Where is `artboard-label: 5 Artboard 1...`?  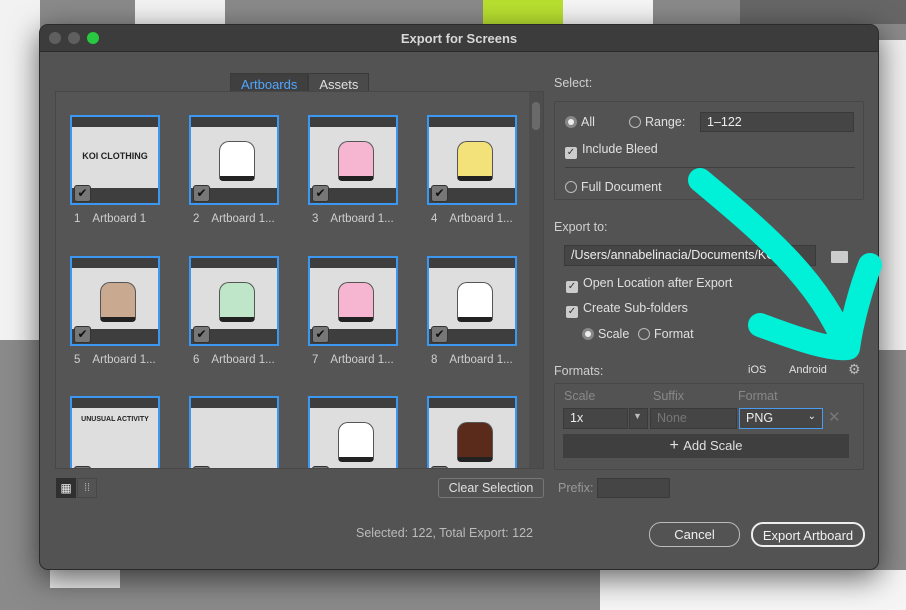 artboard-label: 5 Artboard 1... is located at coordinates (121, 360).